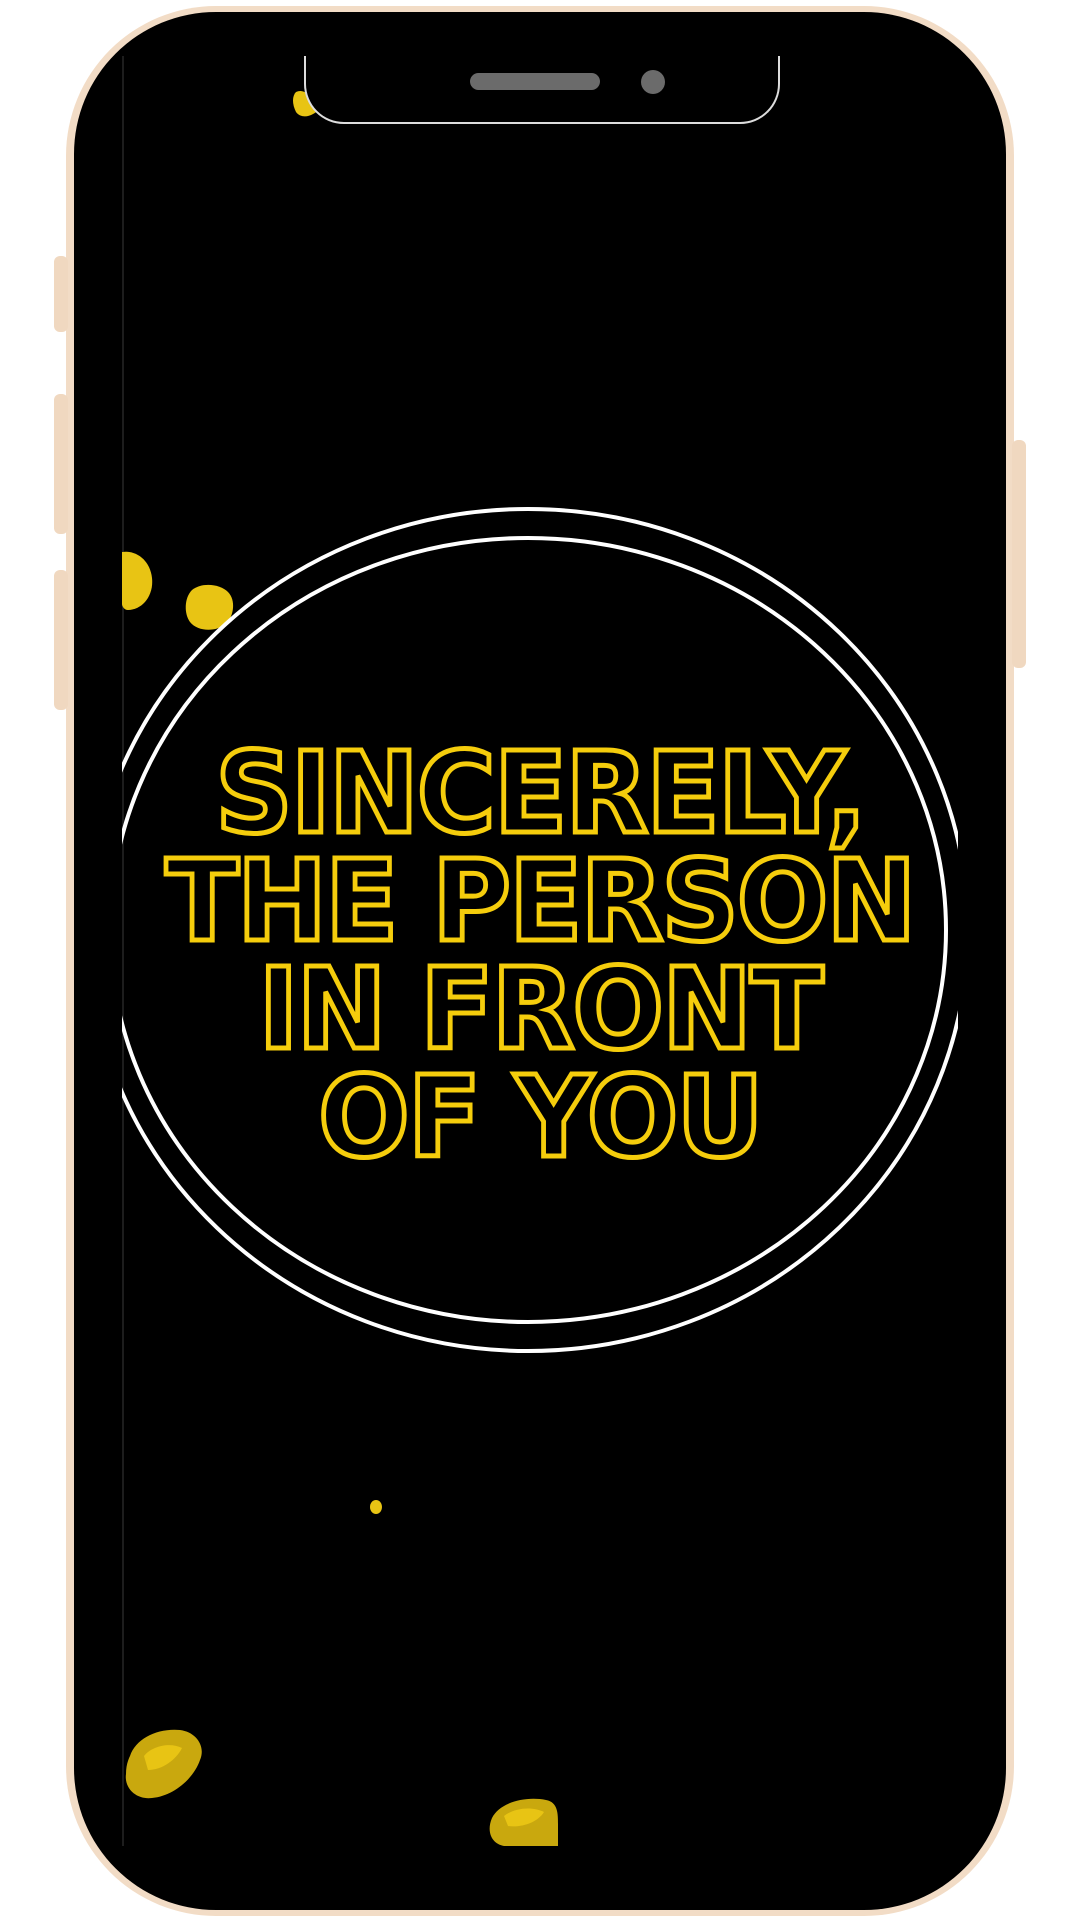 This screenshot has width=1080, height=1920. What do you see at coordinates (541, 1118) in the screenshot?
I see `headline-line-4: OF YOU` at bounding box center [541, 1118].